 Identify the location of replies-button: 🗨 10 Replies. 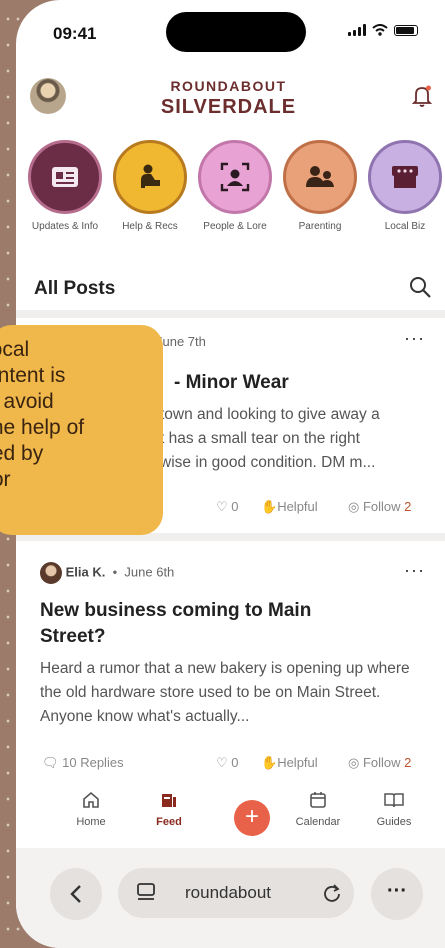
(83, 763).